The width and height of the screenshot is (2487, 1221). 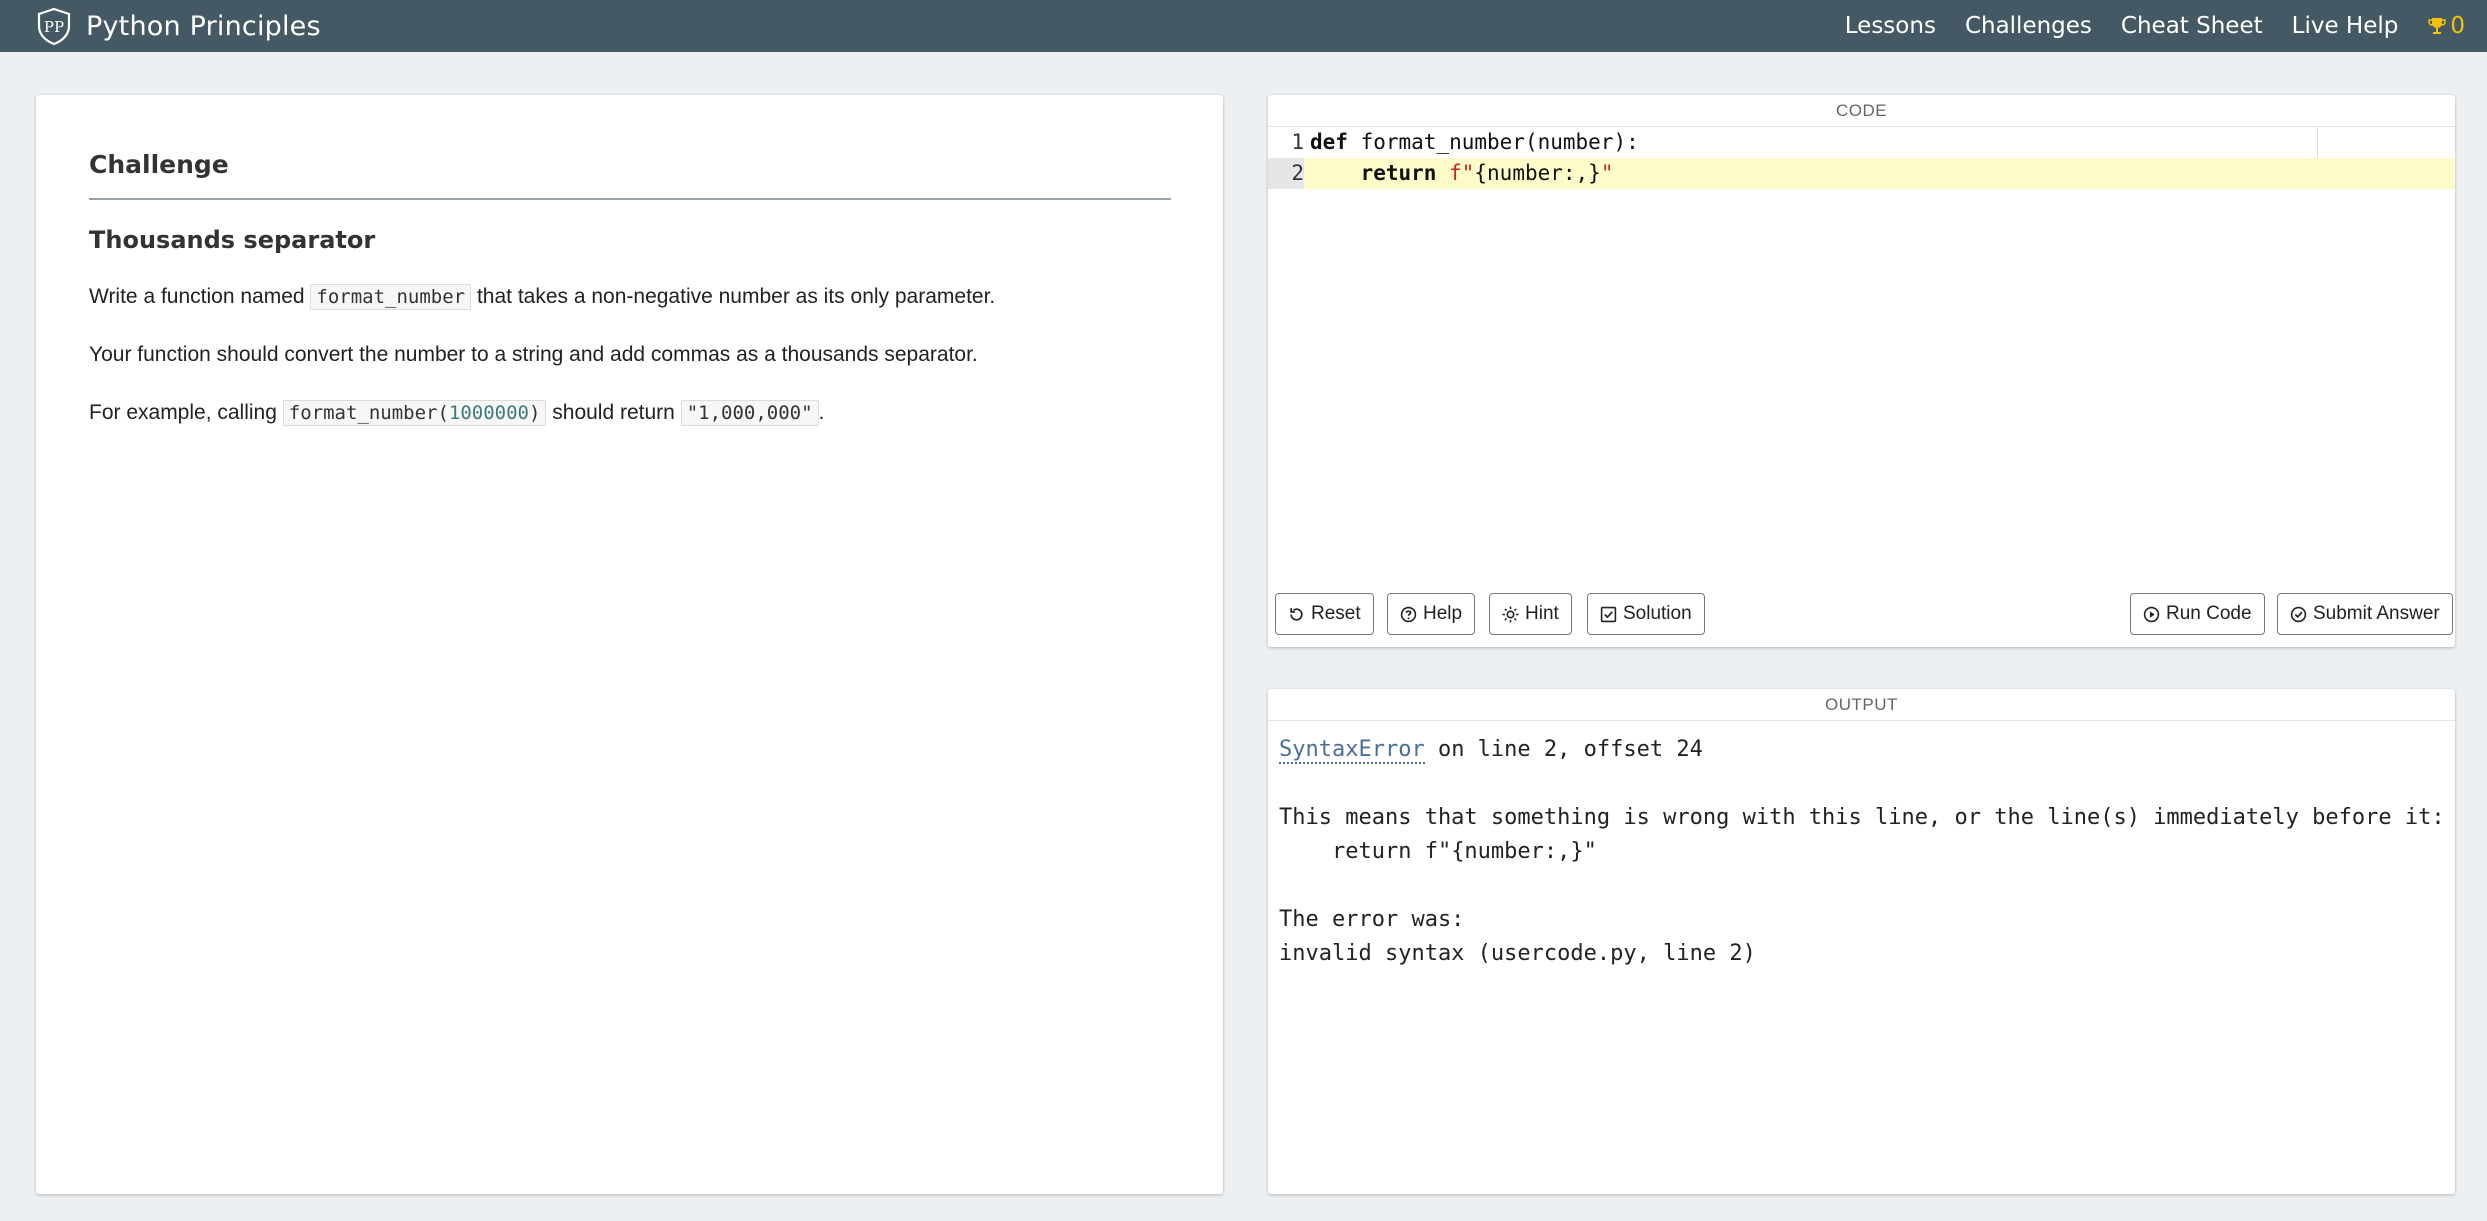 I want to click on brand: PP Python Principles, so click(x=177, y=26).